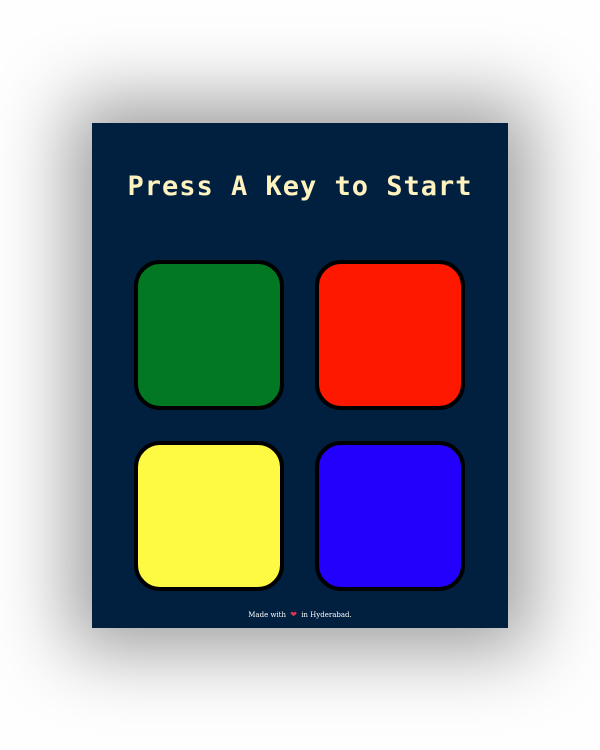 This screenshot has width=600, height=750. I want to click on footer-suffix: in Hyderabad., so click(326, 615).